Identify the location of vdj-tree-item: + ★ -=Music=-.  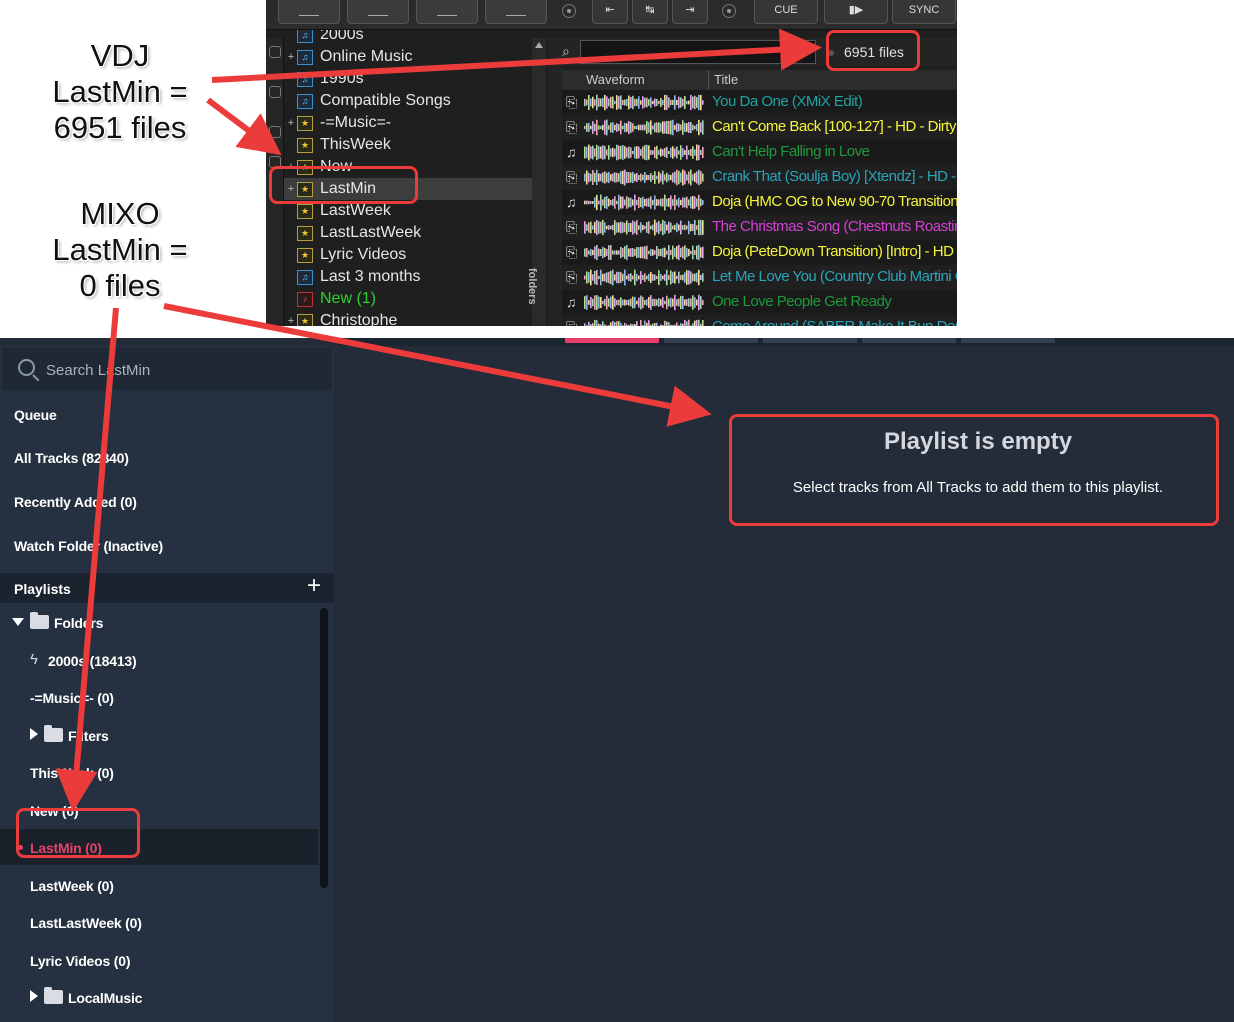
(409, 123).